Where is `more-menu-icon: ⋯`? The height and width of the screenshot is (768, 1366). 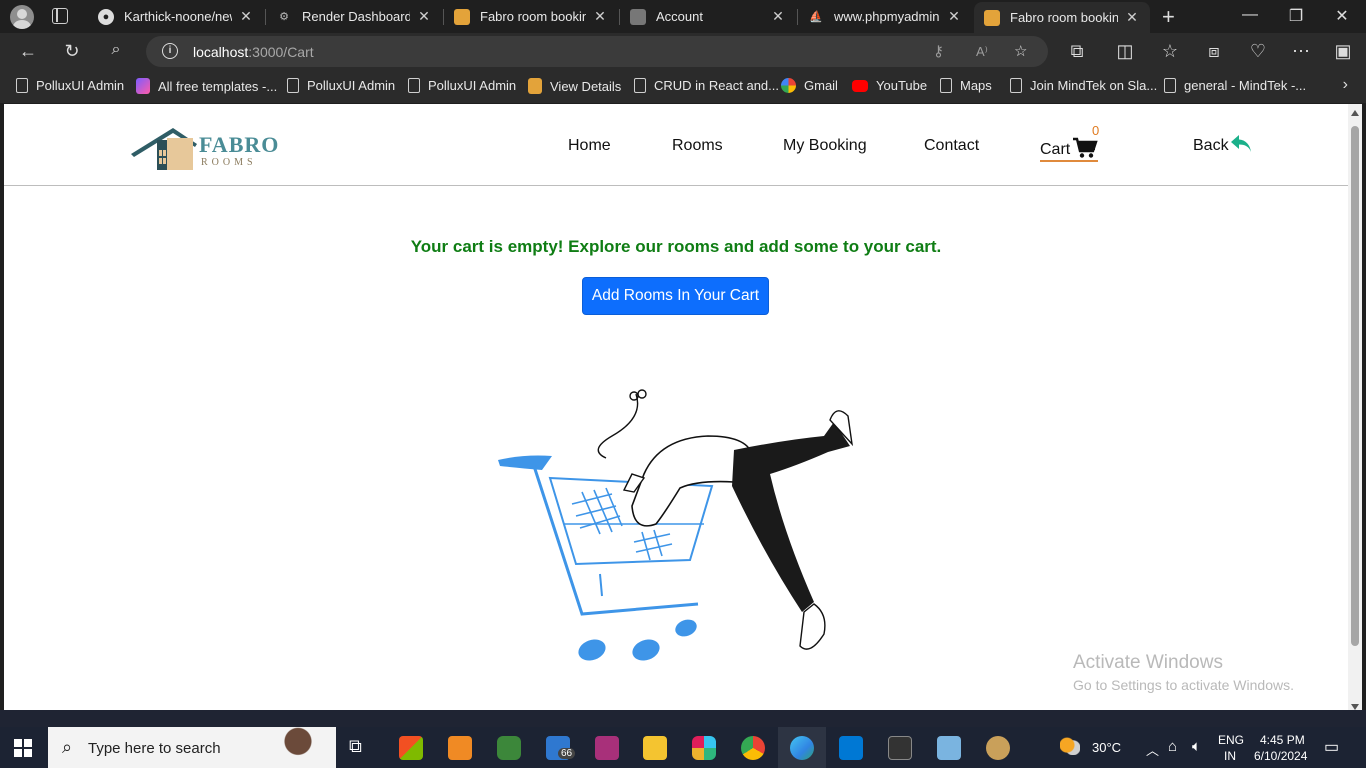
more-menu-icon: ⋯ is located at coordinates (1301, 51).